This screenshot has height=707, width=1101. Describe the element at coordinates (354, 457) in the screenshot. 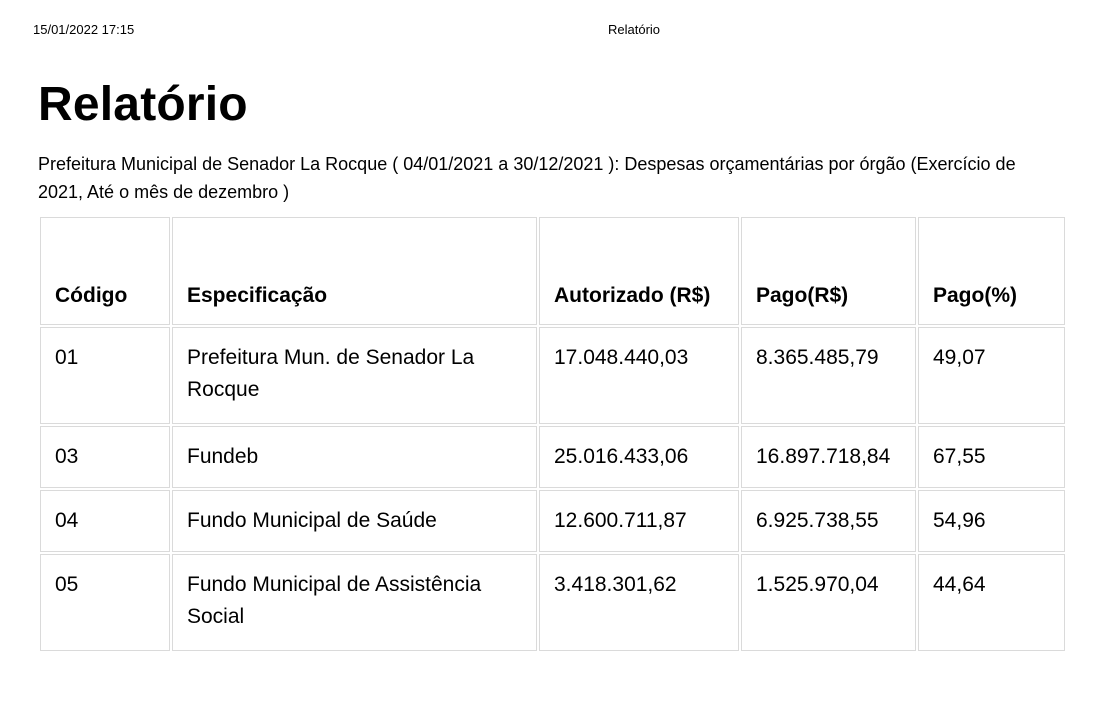

I see `cell-especificacao: Fundeb` at that location.